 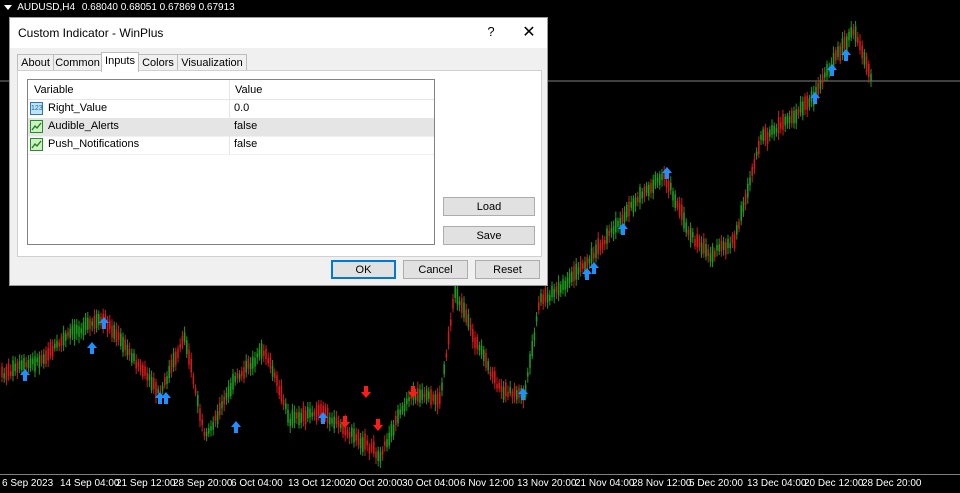 What do you see at coordinates (489, 206) in the screenshot?
I see `load-button: Load` at bounding box center [489, 206].